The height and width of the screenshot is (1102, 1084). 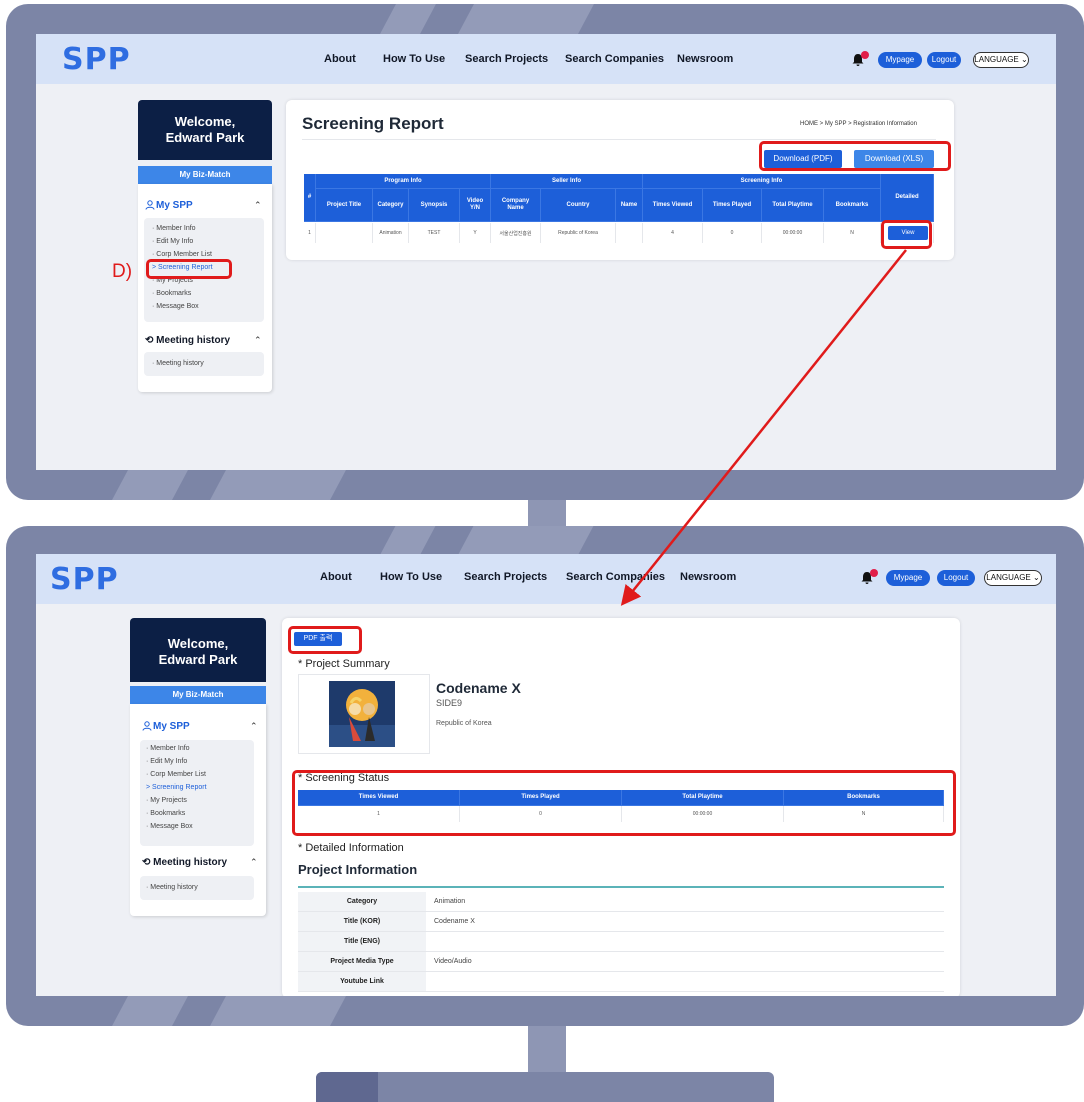 I want to click on cell-times-played: 0, so click(x=732, y=233).